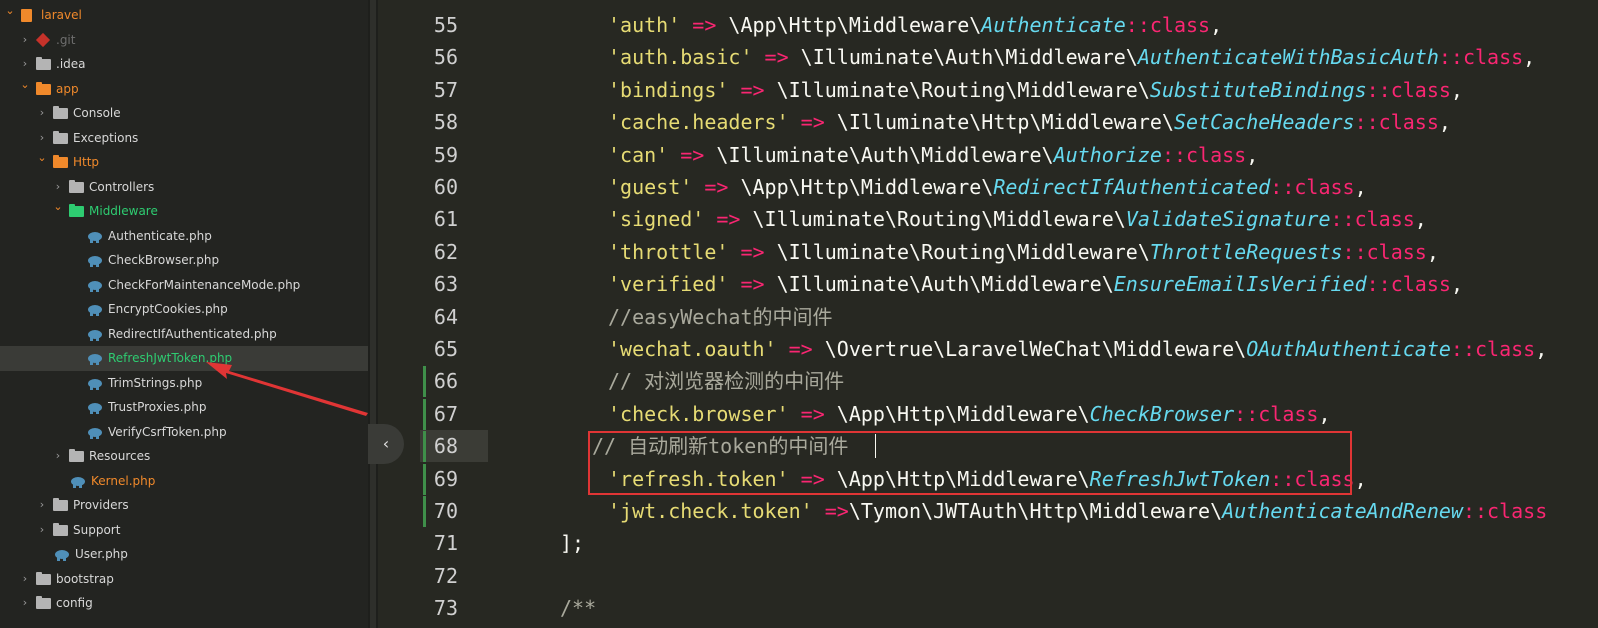 This screenshot has height=628, width=1598. What do you see at coordinates (720, 317) in the screenshot?
I see `code-line: //easyWechat的中间件` at bounding box center [720, 317].